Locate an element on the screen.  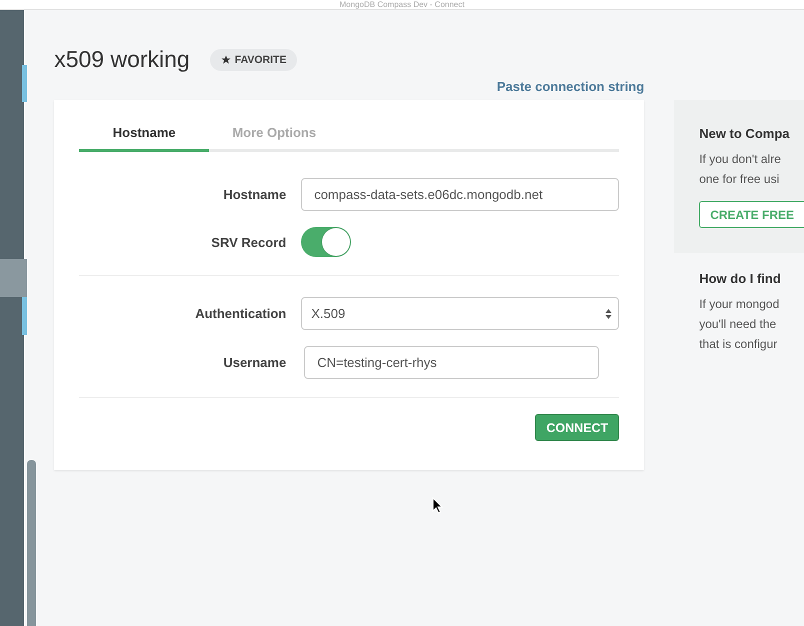
field-label: Hostname is located at coordinates (254, 194).